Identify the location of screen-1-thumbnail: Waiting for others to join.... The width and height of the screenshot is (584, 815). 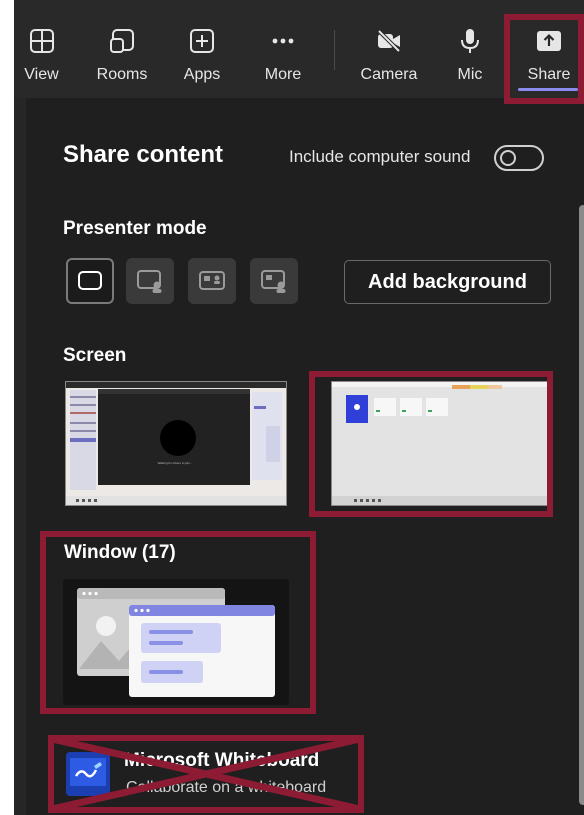
(176, 443).